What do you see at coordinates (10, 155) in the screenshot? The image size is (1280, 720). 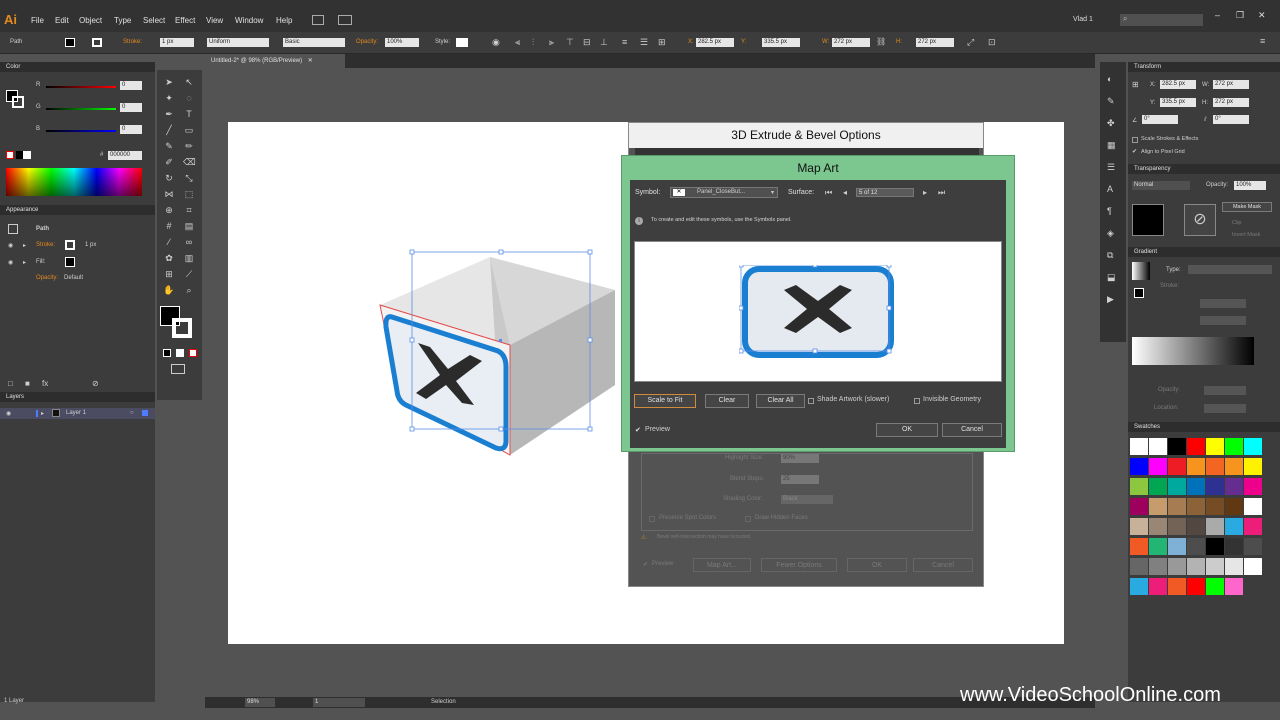 I see `none-color-icon` at bounding box center [10, 155].